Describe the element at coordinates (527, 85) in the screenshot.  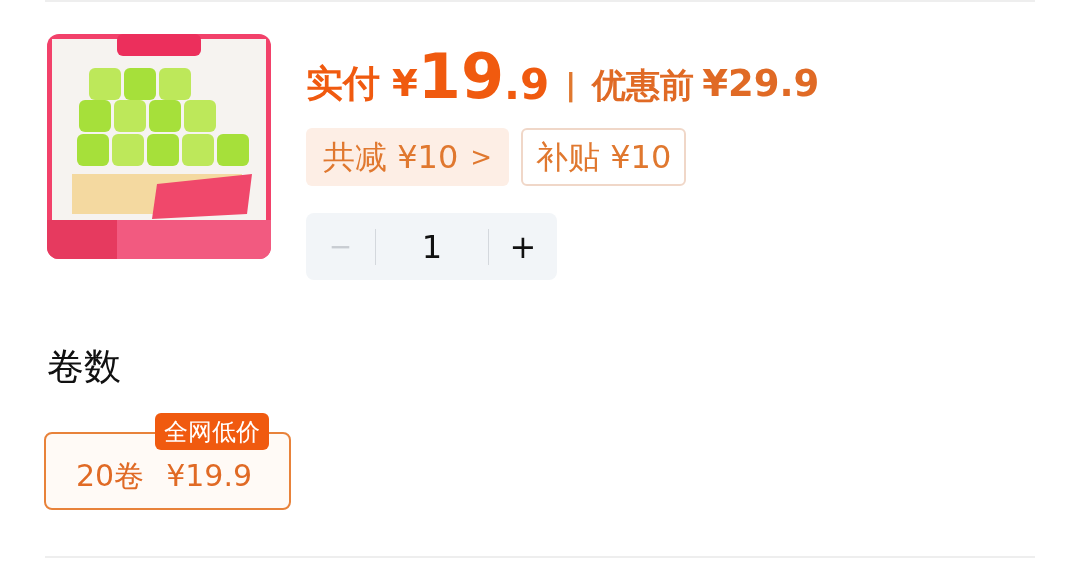
I see `price-decimal: .9` at that location.